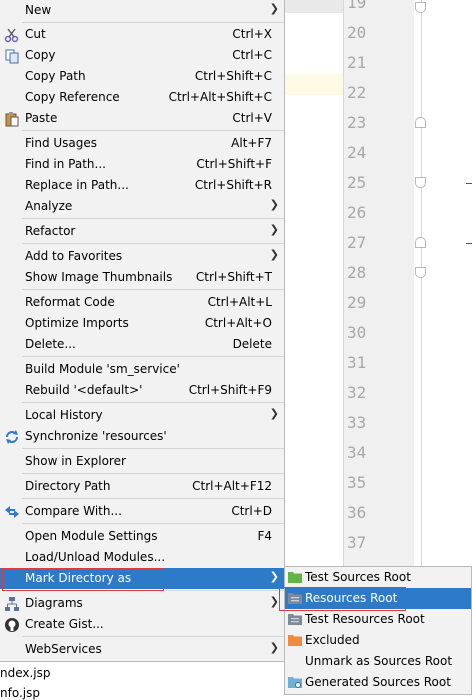  I want to click on menu-item-shortcut: Ctrl+Alt+Shift+C, so click(220, 97).